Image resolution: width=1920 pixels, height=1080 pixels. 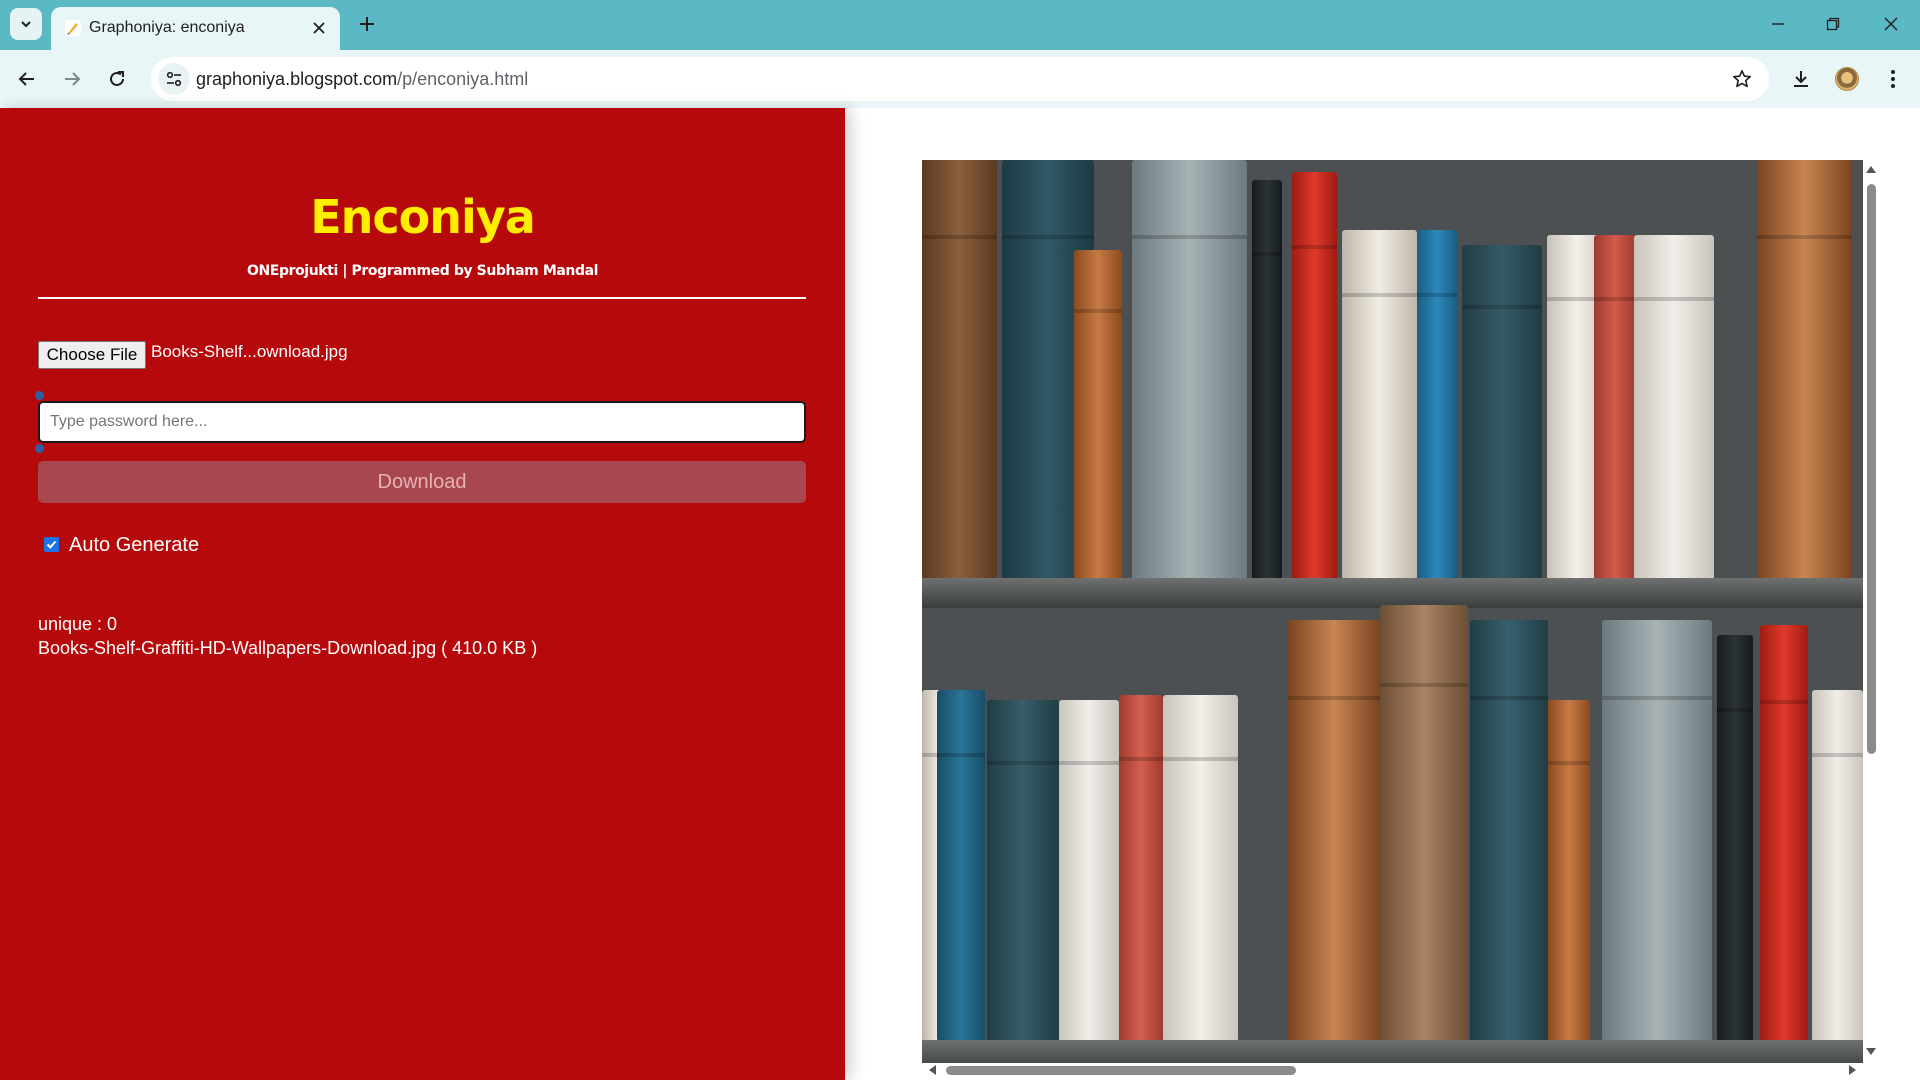 I want to click on reload-icon, so click(x=117, y=78).